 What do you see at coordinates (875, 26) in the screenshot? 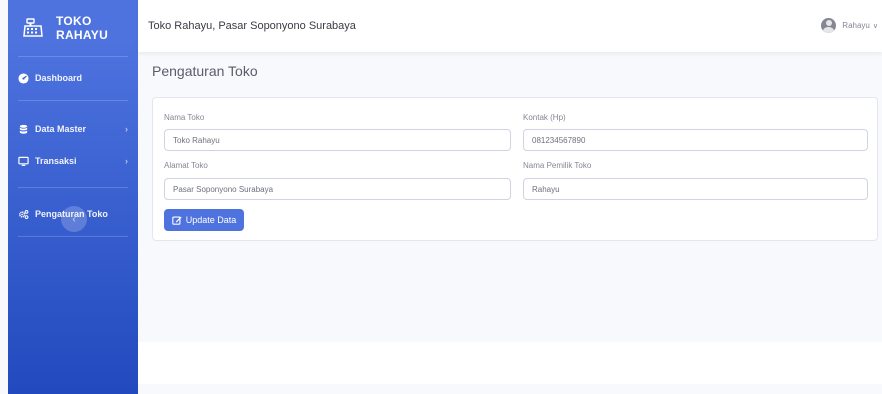
I see `chevron-down-icon: ∨` at bounding box center [875, 26].